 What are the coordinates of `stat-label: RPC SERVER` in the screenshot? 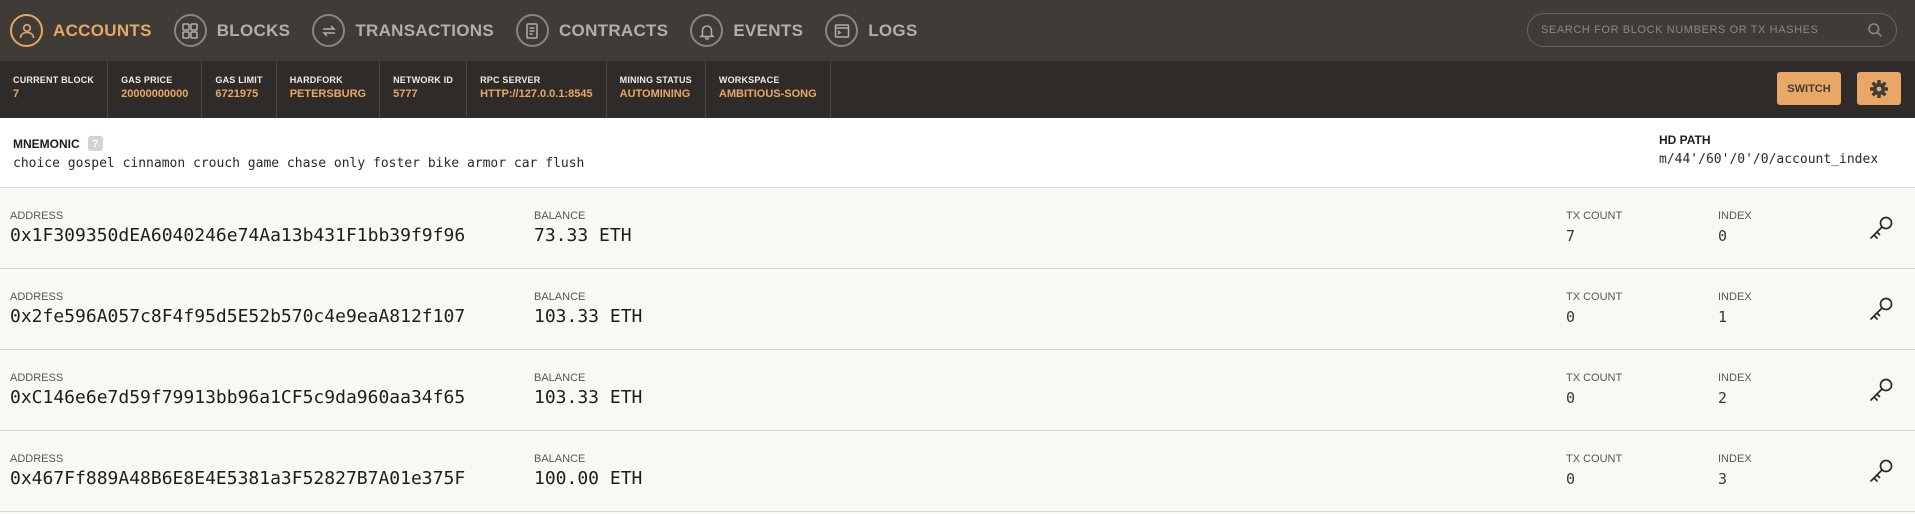 It's located at (510, 80).